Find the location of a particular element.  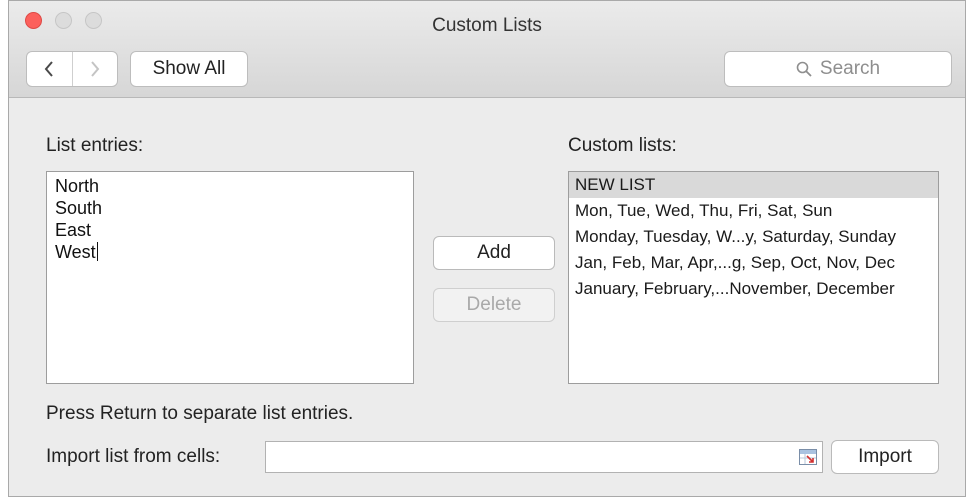

import-range-input is located at coordinates (544, 457).